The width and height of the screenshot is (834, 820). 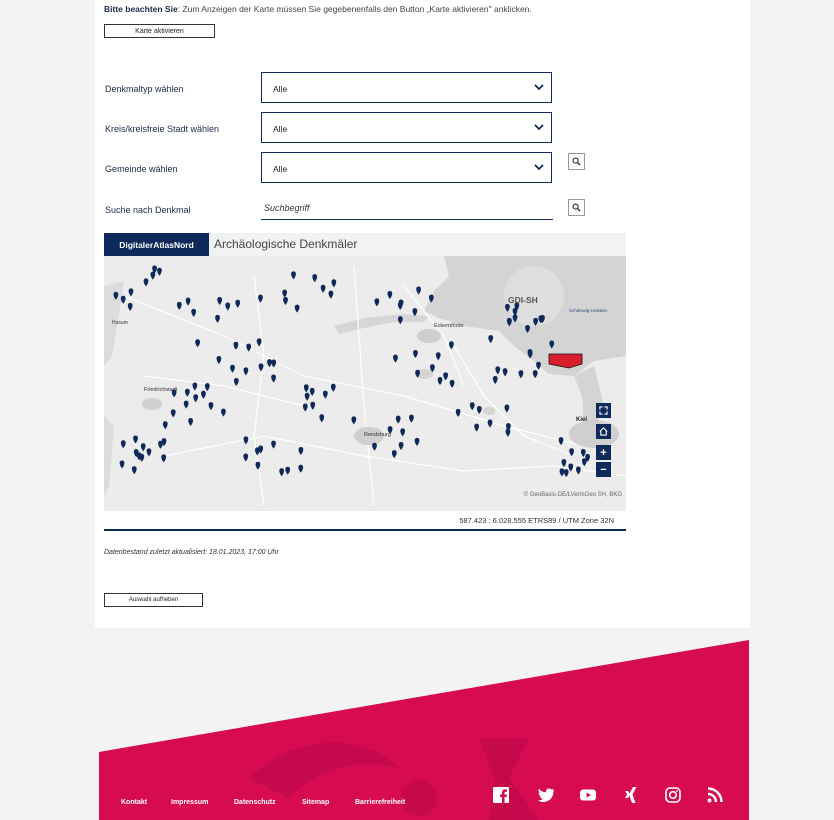 I want to click on search-button, so click(x=576, y=207).